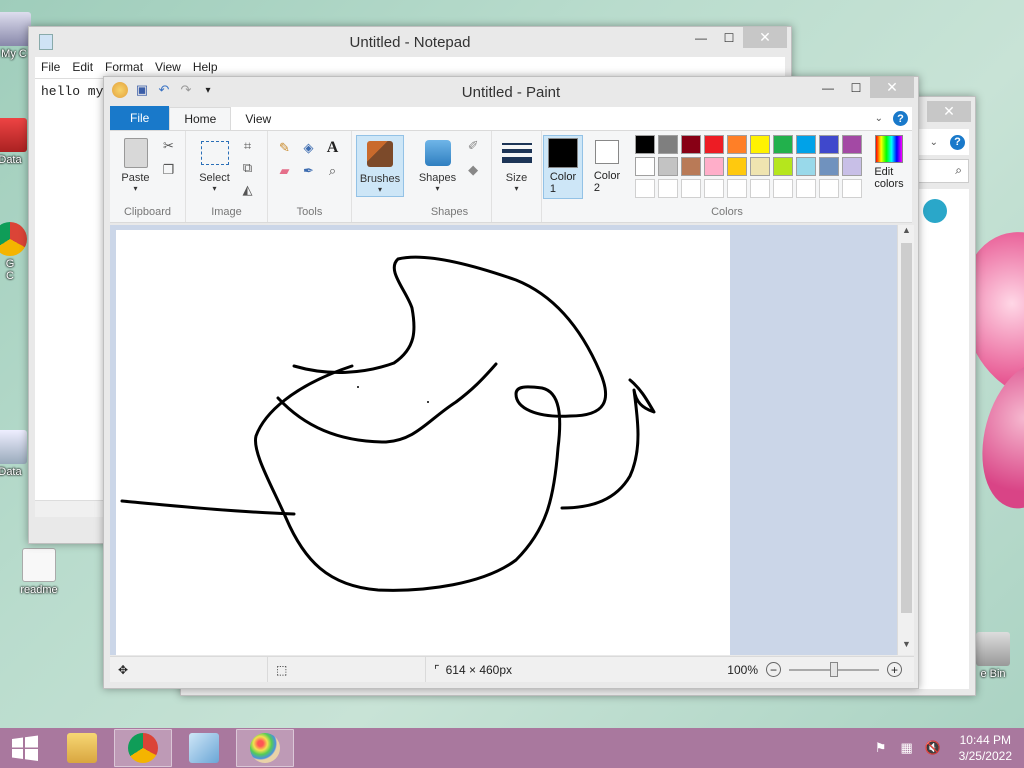  What do you see at coordinates (25, 748) in the screenshot?
I see `start-button` at bounding box center [25, 748].